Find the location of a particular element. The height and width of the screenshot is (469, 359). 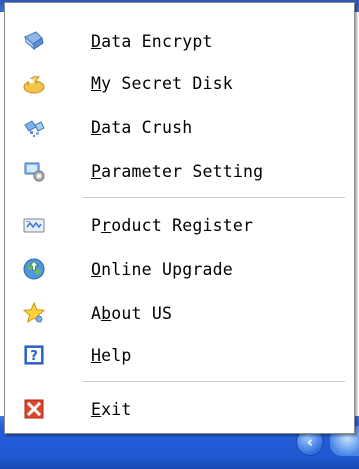

menu-item-online-upgrade: Online Upgrade is located at coordinates (179, 269).